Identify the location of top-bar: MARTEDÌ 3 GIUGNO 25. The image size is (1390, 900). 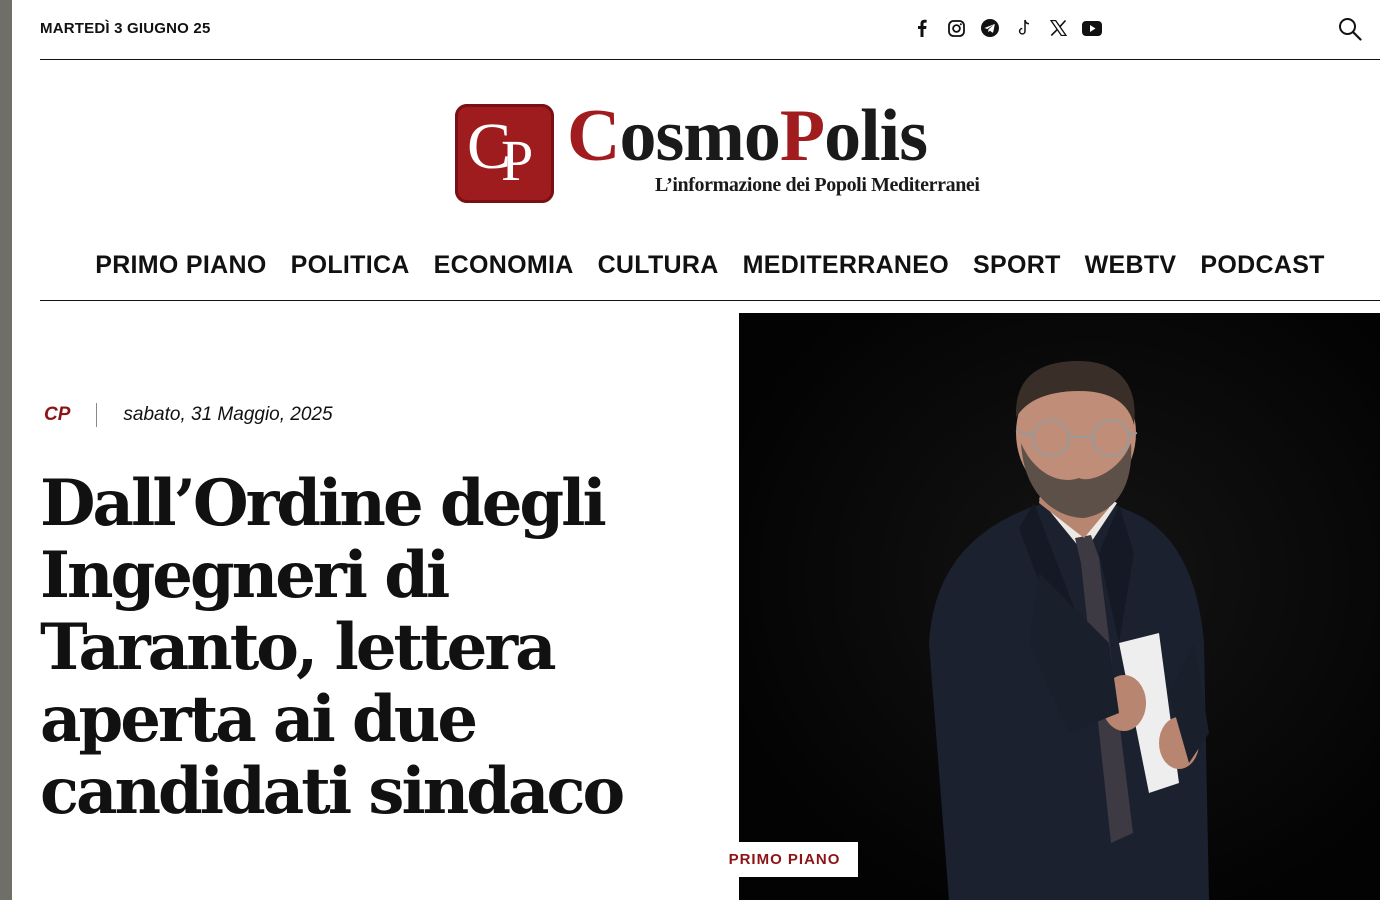
(710, 30).